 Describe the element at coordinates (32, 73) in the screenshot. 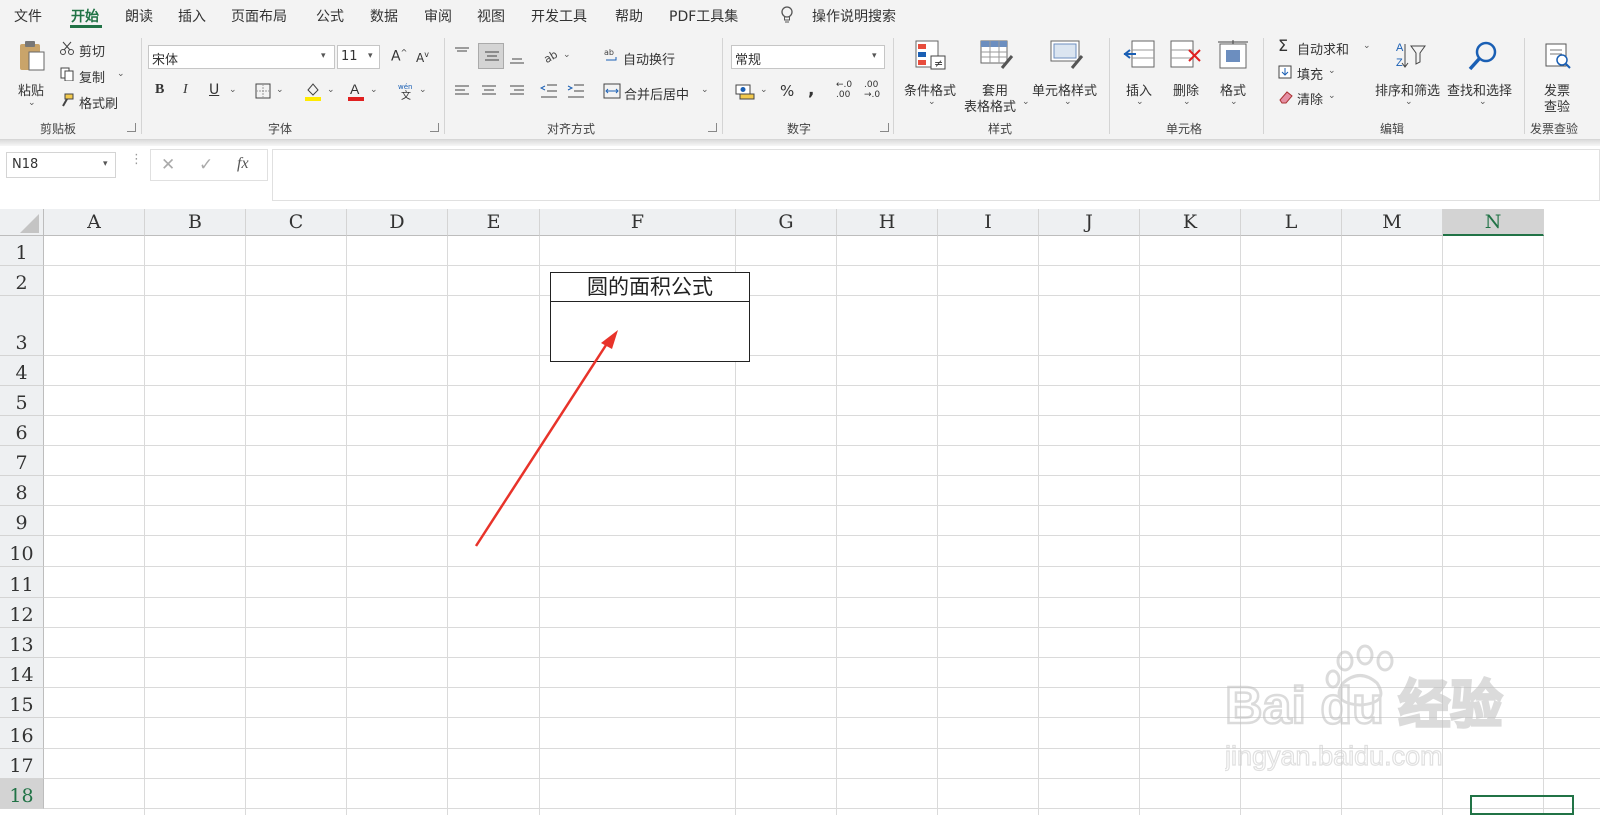

I see `paste-button: 粘贴 ⌄` at that location.